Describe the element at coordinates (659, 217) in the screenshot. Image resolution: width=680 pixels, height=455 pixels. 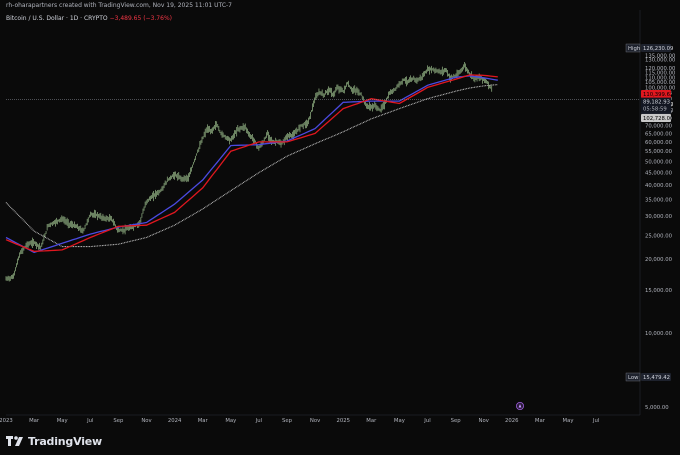
I see `y-tick-label: 30,000.00` at that location.